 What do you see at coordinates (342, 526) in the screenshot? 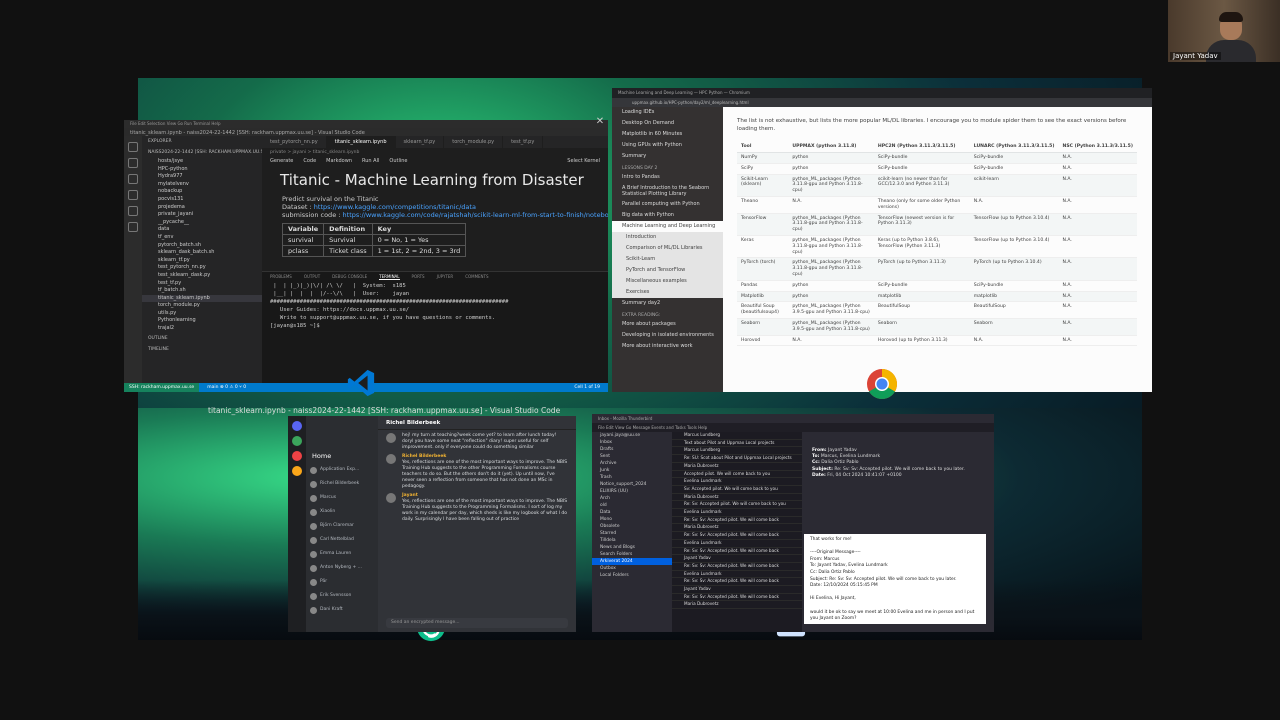
I see `dm-item: Björn Claremar` at bounding box center [342, 526].